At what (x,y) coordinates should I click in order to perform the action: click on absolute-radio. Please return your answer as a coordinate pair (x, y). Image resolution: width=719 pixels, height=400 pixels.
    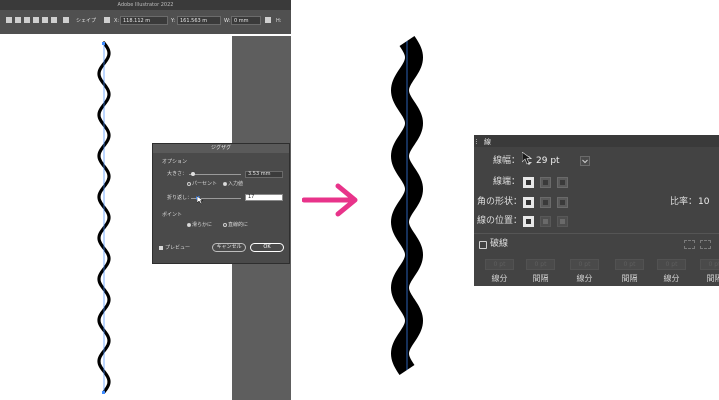
    Looking at the image, I should click on (225, 184).